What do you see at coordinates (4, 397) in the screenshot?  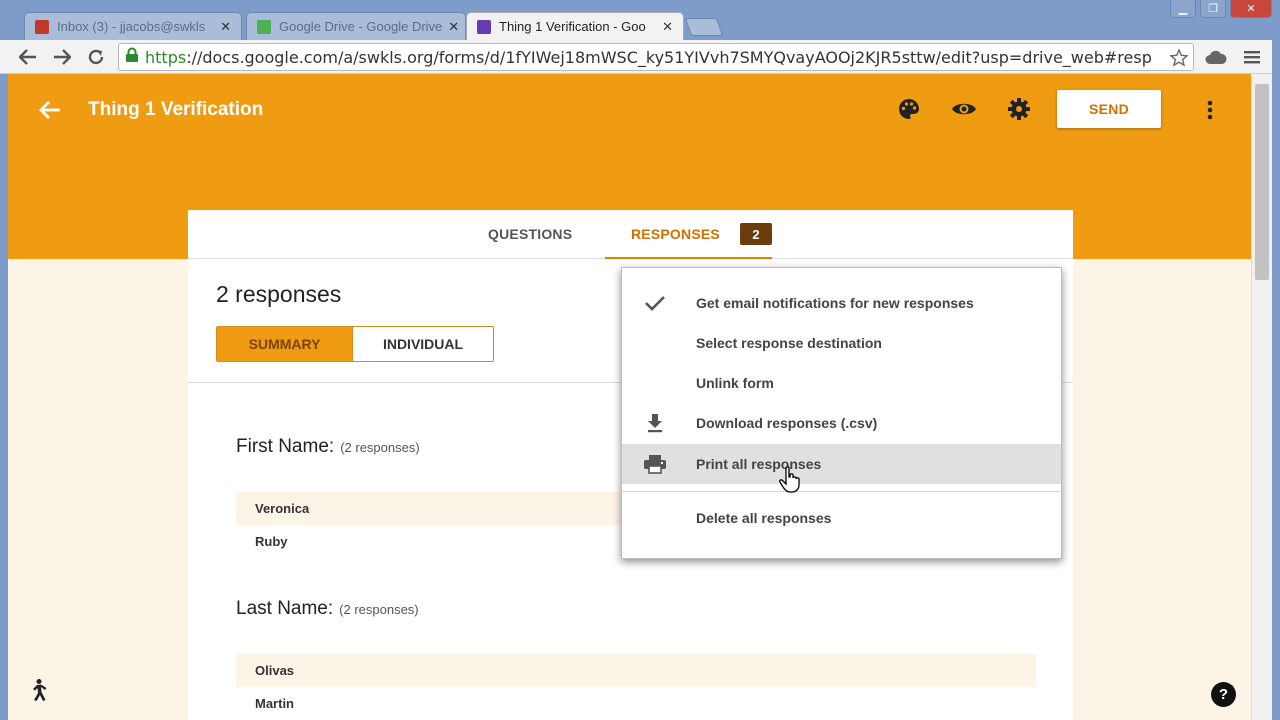 I see `window-frame-left` at bounding box center [4, 397].